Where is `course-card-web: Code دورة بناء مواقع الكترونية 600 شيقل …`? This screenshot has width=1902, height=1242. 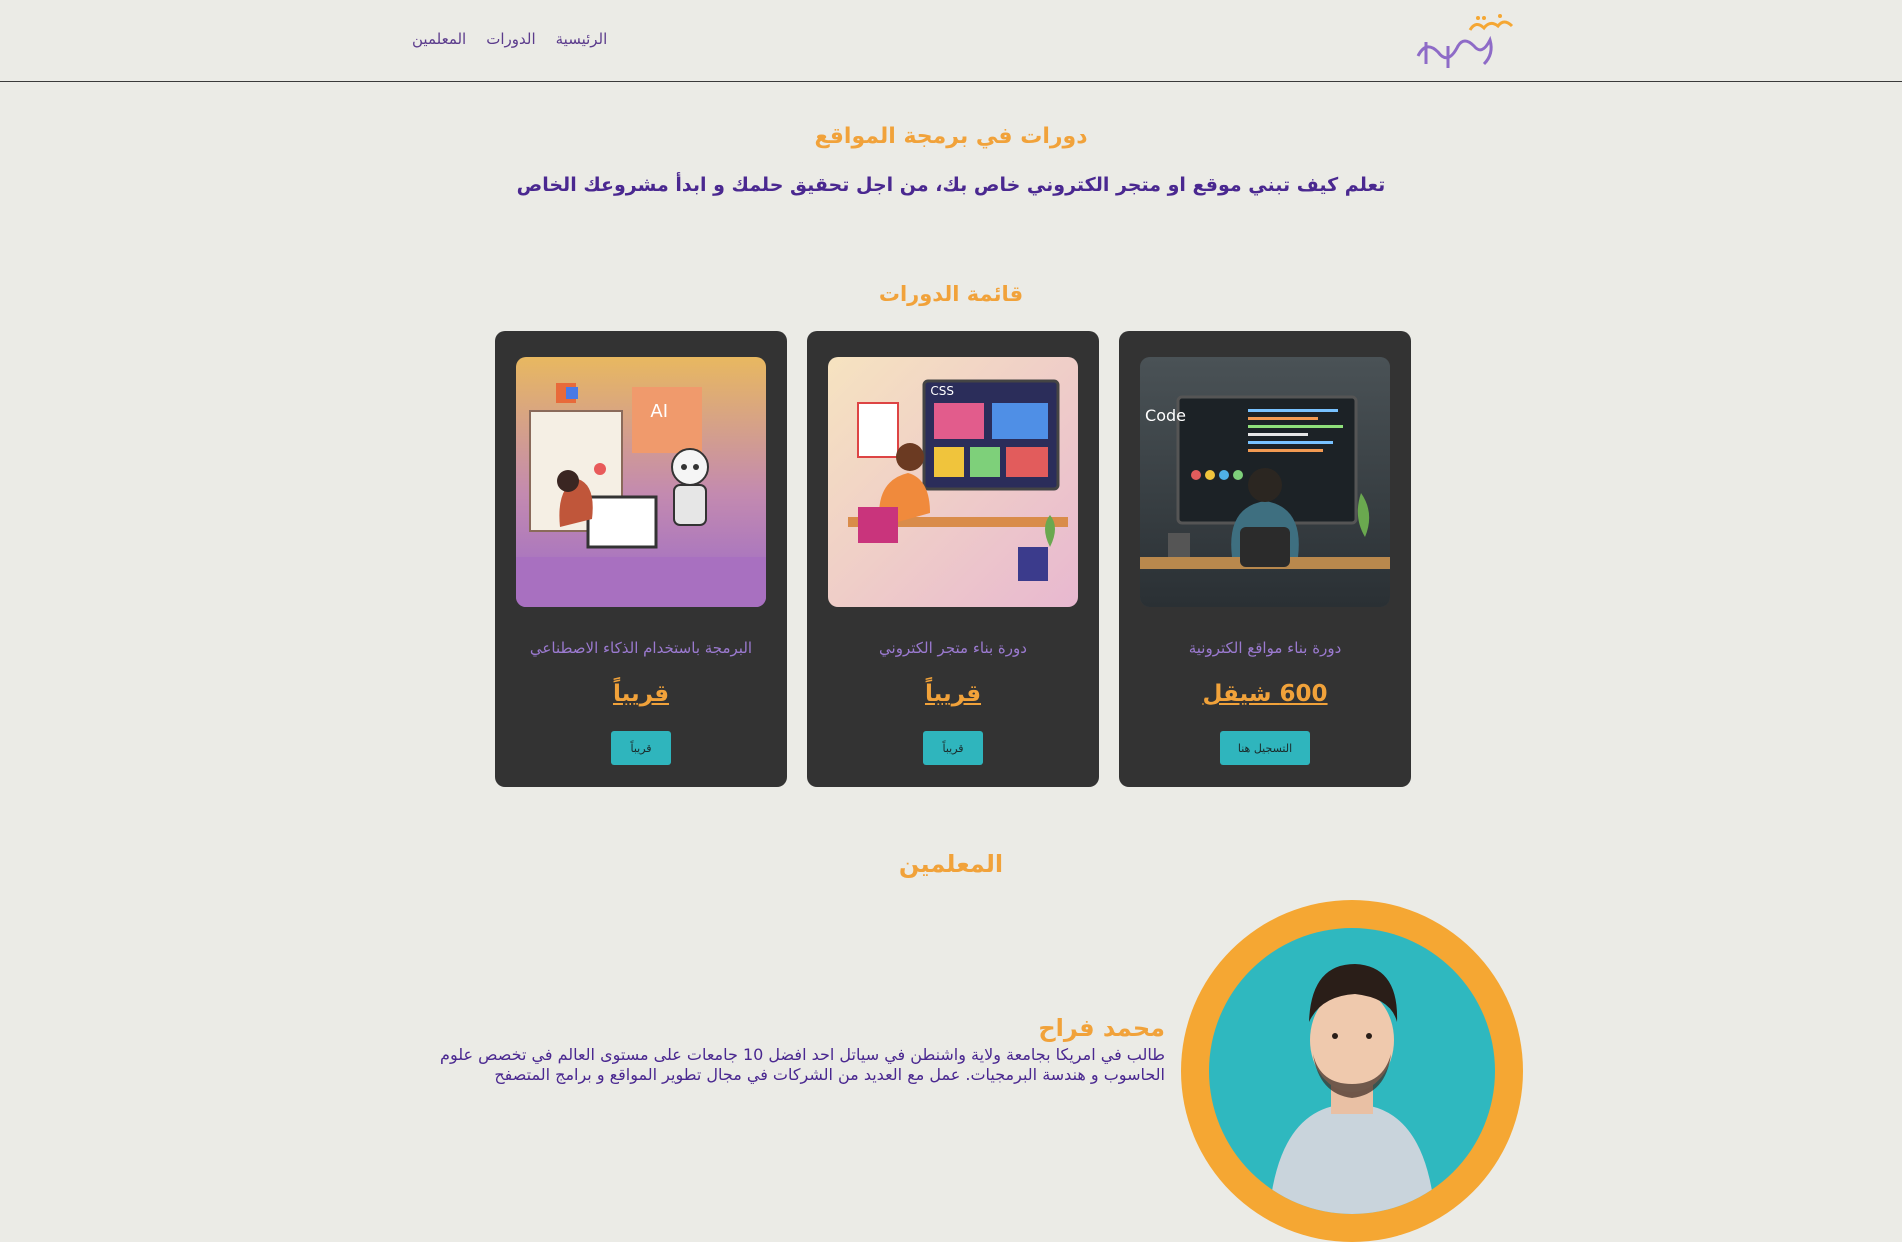
course-card-web: Code دورة بناء مواقع الكترونية 600 شيقل … is located at coordinates (1265, 559).